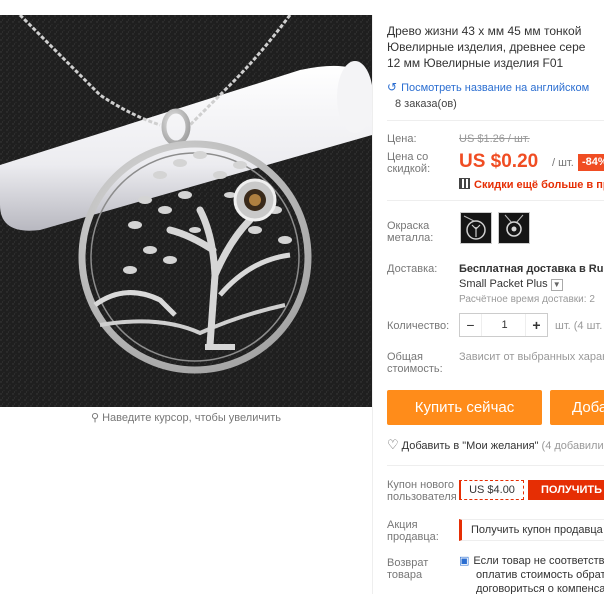 Image resolution: width=604 pixels, height=594 pixels. I want to click on price-label: Цена:, so click(402, 139).